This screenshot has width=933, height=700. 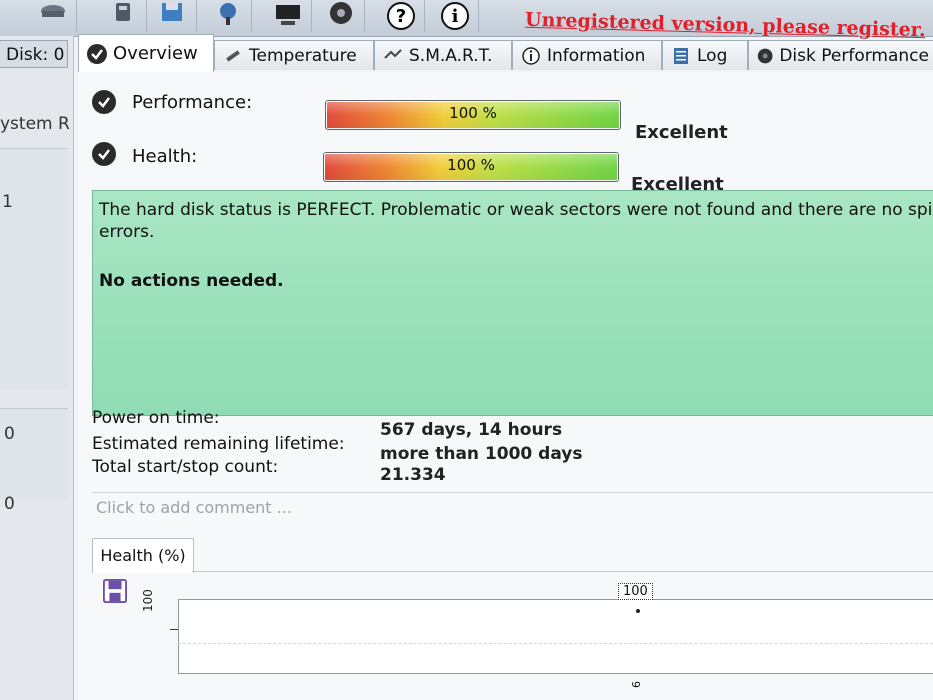 I want to click on tab-label: Temperature, so click(x=303, y=55).